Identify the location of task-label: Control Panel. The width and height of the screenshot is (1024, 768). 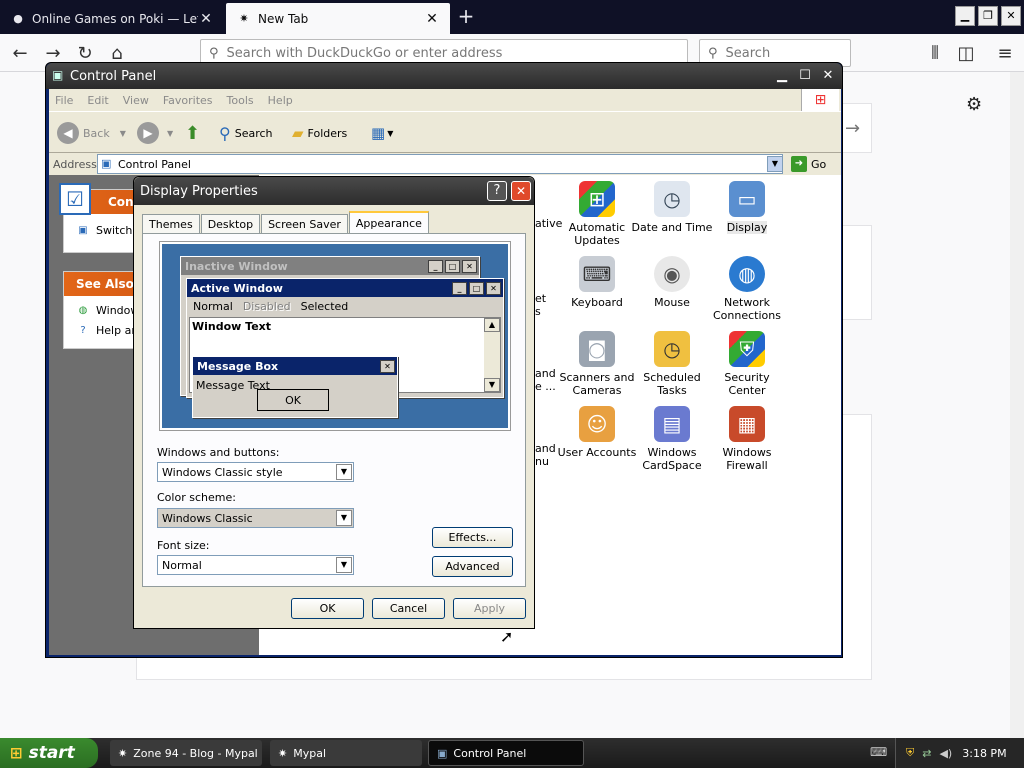
(490, 753).